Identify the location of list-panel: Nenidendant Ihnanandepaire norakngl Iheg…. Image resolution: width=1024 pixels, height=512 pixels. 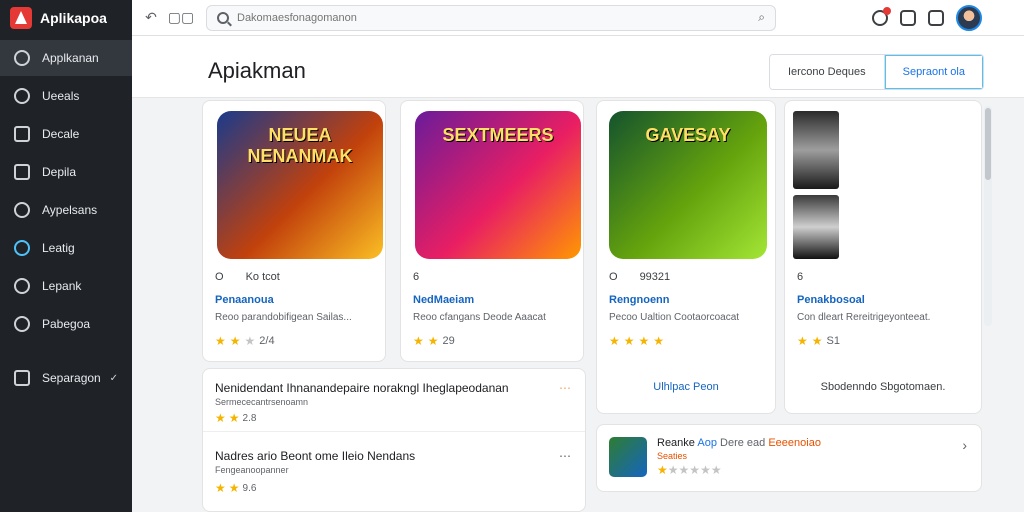
(394, 440).